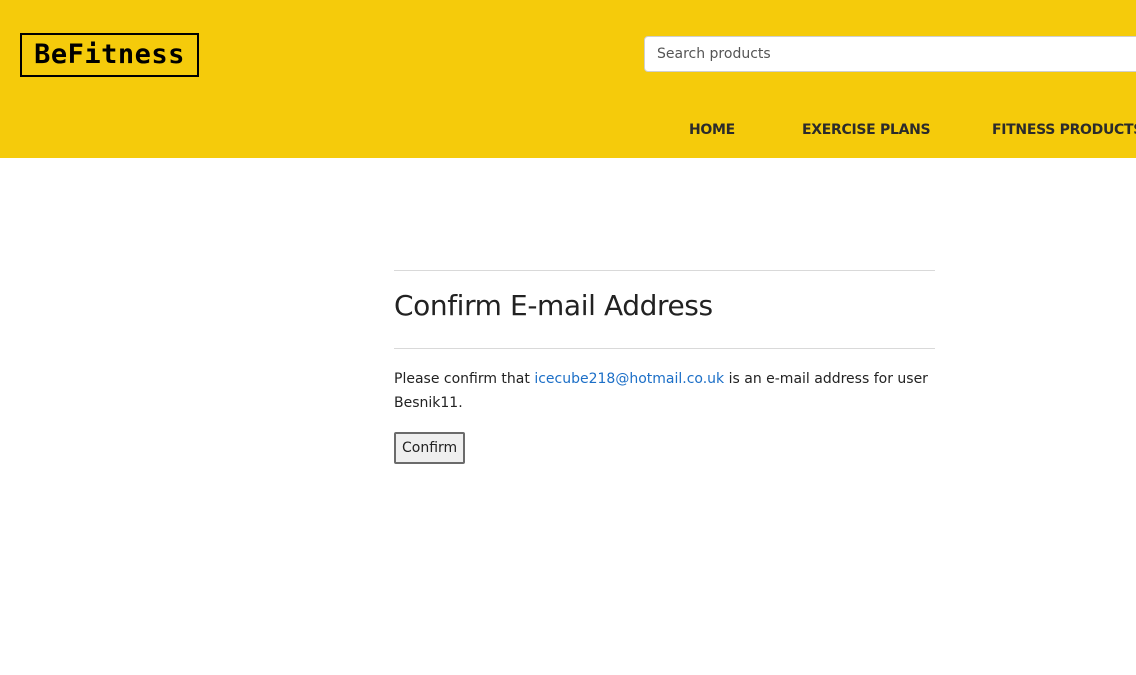 The width and height of the screenshot is (1136, 675). What do you see at coordinates (464, 379) in the screenshot?
I see `message-prefix: Please confirm that` at bounding box center [464, 379].